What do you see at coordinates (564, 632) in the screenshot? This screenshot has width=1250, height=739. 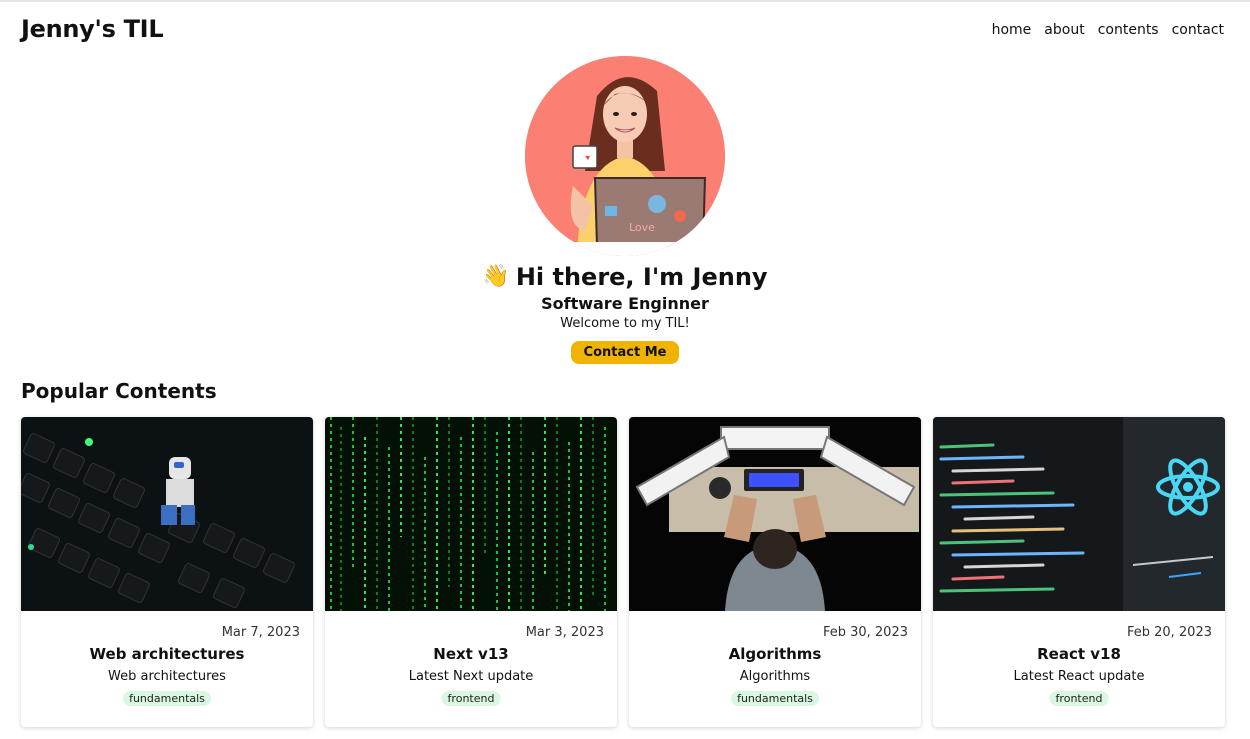 I see `card-date: Mar 3, 2023` at bounding box center [564, 632].